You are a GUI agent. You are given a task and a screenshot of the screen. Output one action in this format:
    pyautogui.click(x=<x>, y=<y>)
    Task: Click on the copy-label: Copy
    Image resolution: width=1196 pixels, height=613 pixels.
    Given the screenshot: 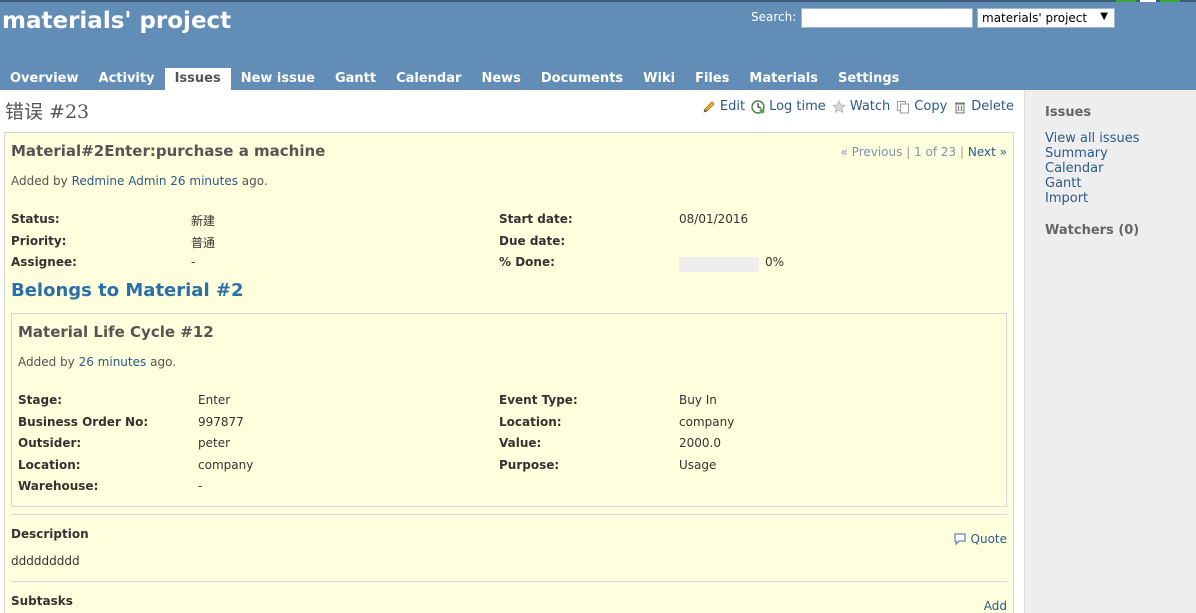 What is the action you would take?
    pyautogui.click(x=931, y=106)
    